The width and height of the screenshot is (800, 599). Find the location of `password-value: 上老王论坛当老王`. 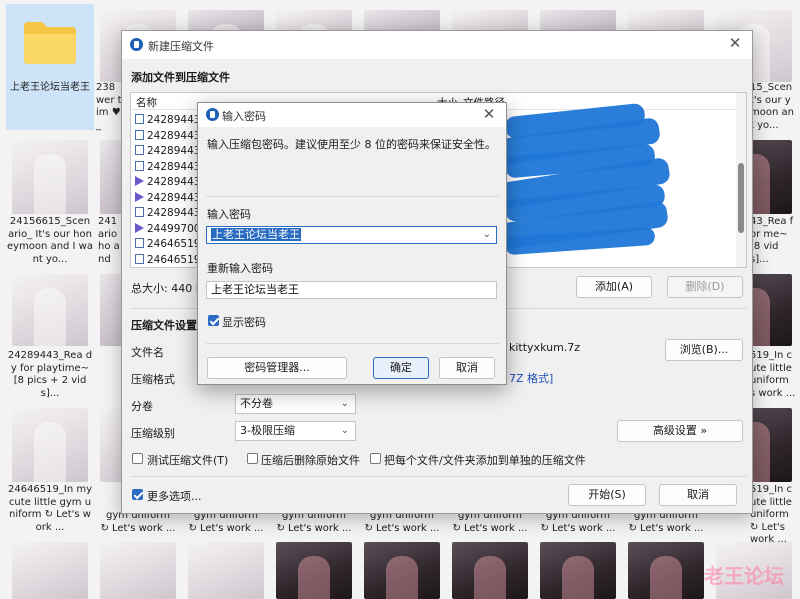

password-value: 上老王论坛当老王 is located at coordinates (256, 234).